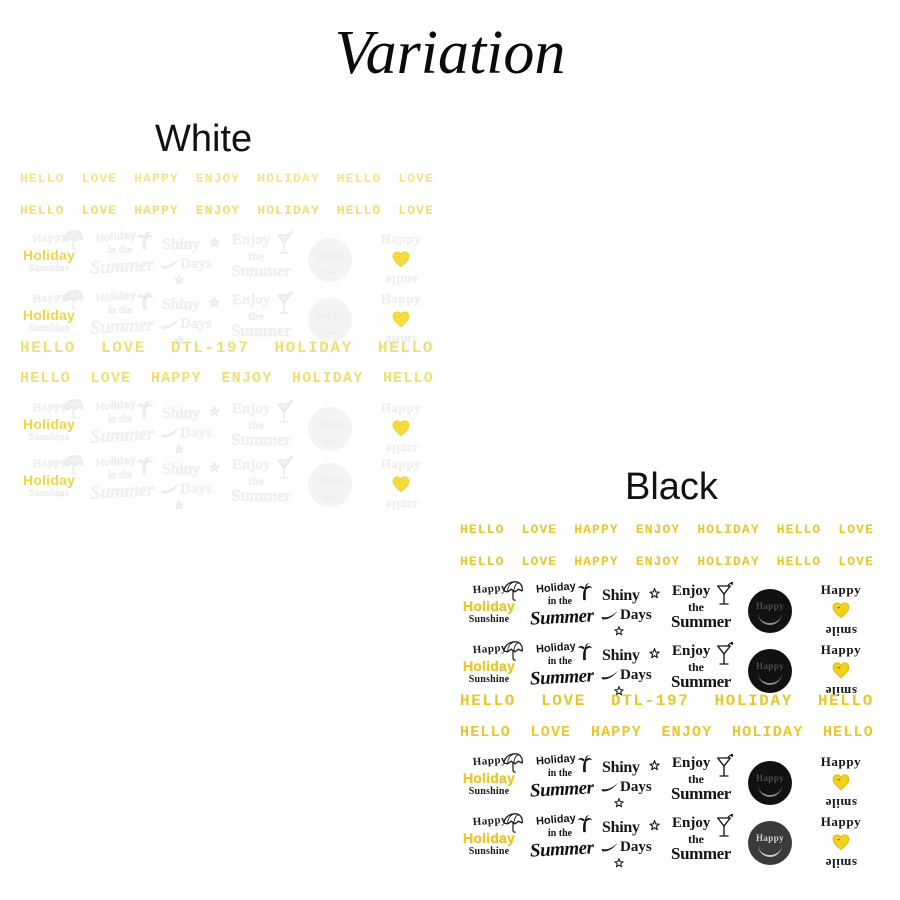 Image resolution: width=900 pixels, height=900 pixels. What do you see at coordinates (450, 53) in the screenshot?
I see `page-title: Variation` at bounding box center [450, 53].